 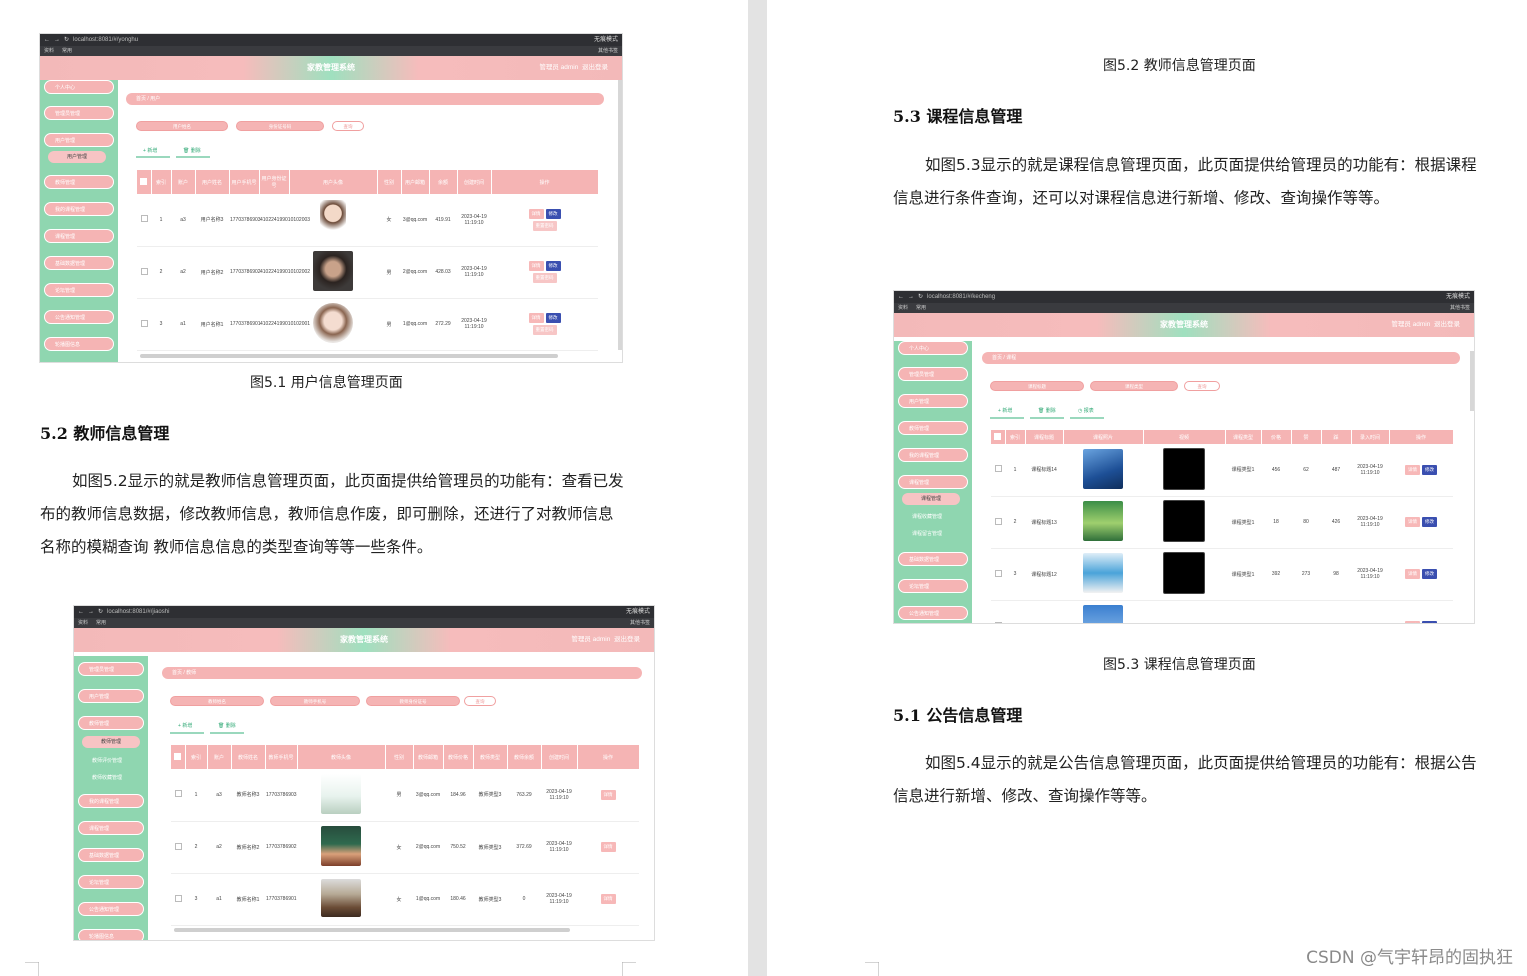 What do you see at coordinates (961, 297) in the screenshot?
I see `address-bar: localhost:8081/#/kecheng` at bounding box center [961, 297].